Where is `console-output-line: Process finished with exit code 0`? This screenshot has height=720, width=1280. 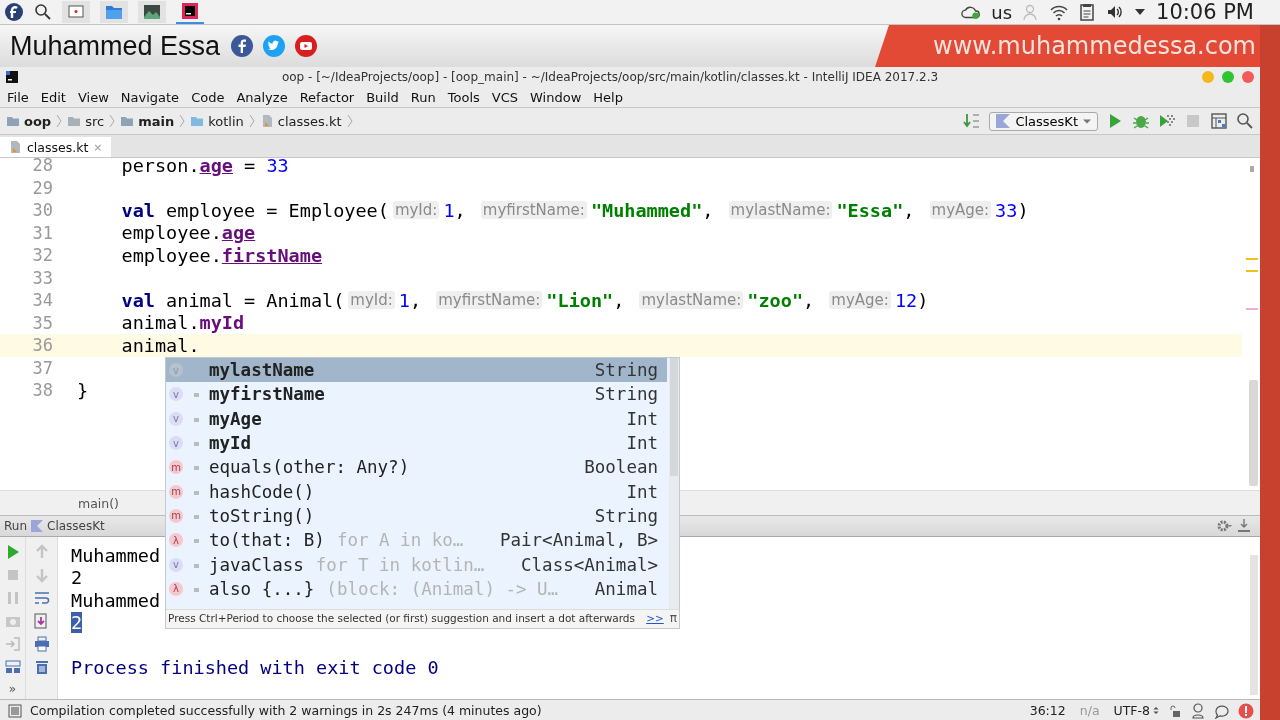 console-output-line: Process finished with exit code 0 is located at coordinates (255, 668).